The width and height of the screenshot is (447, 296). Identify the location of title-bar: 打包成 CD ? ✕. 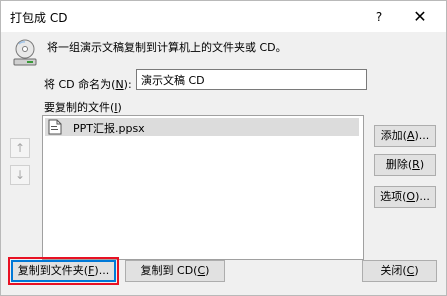
(223, 16).